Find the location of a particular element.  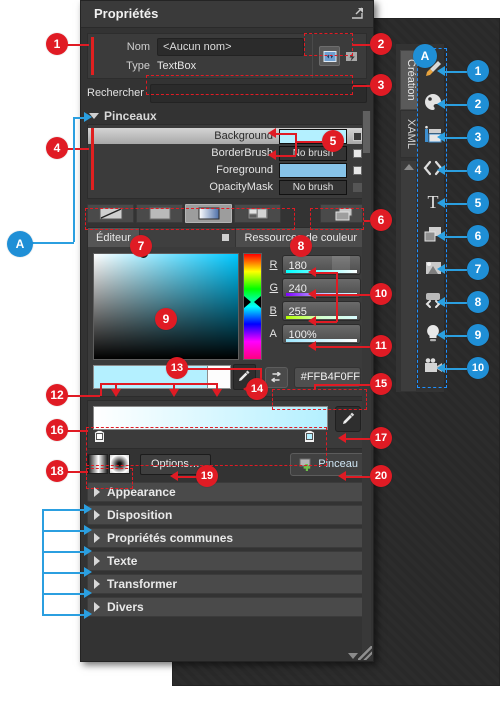

brush-name: OpacityMask is located at coordinates (241, 187).